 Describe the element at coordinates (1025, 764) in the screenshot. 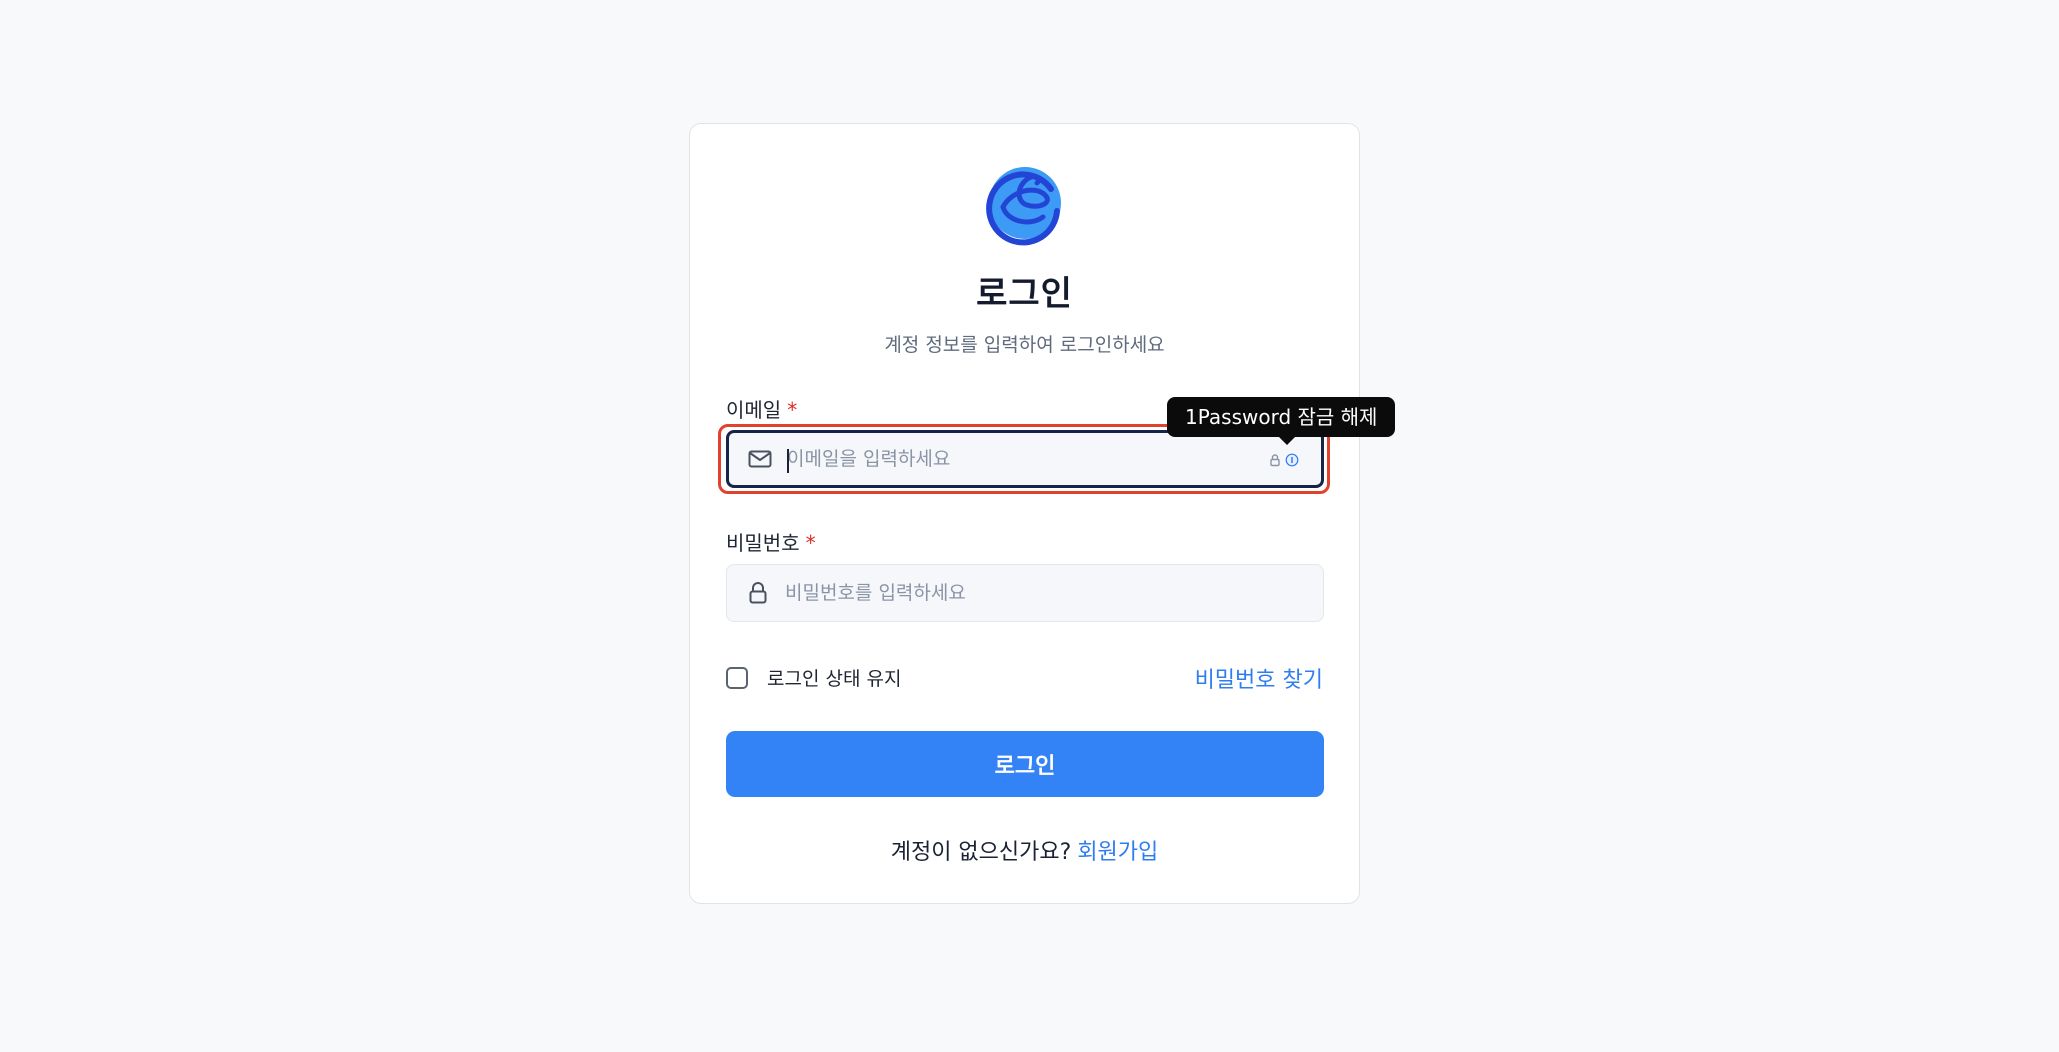

I see `login-button: 로그인` at that location.